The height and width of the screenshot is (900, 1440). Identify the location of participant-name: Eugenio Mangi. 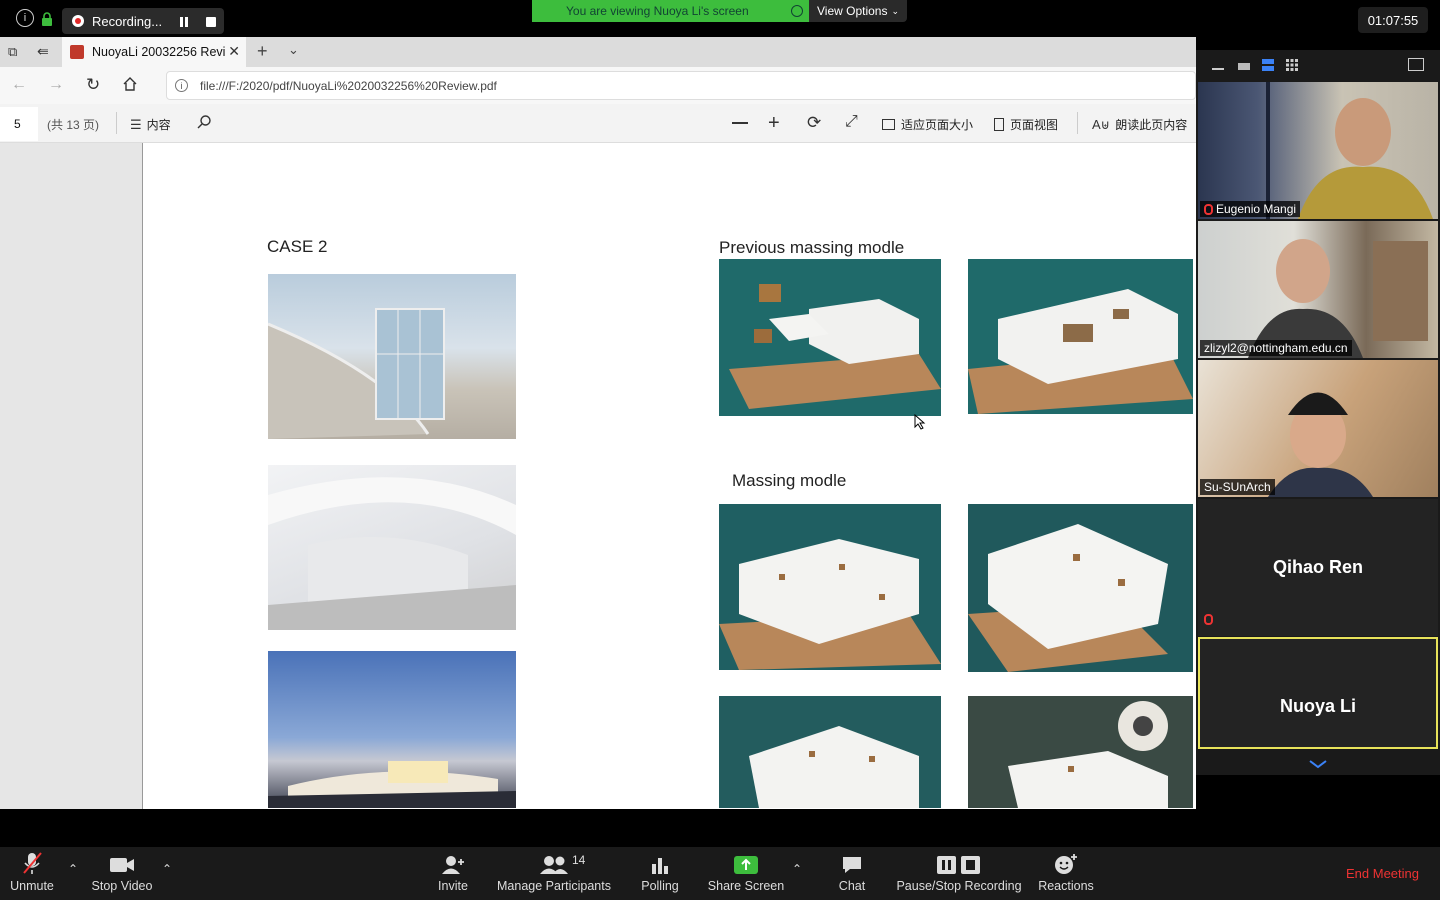
(1256, 209).